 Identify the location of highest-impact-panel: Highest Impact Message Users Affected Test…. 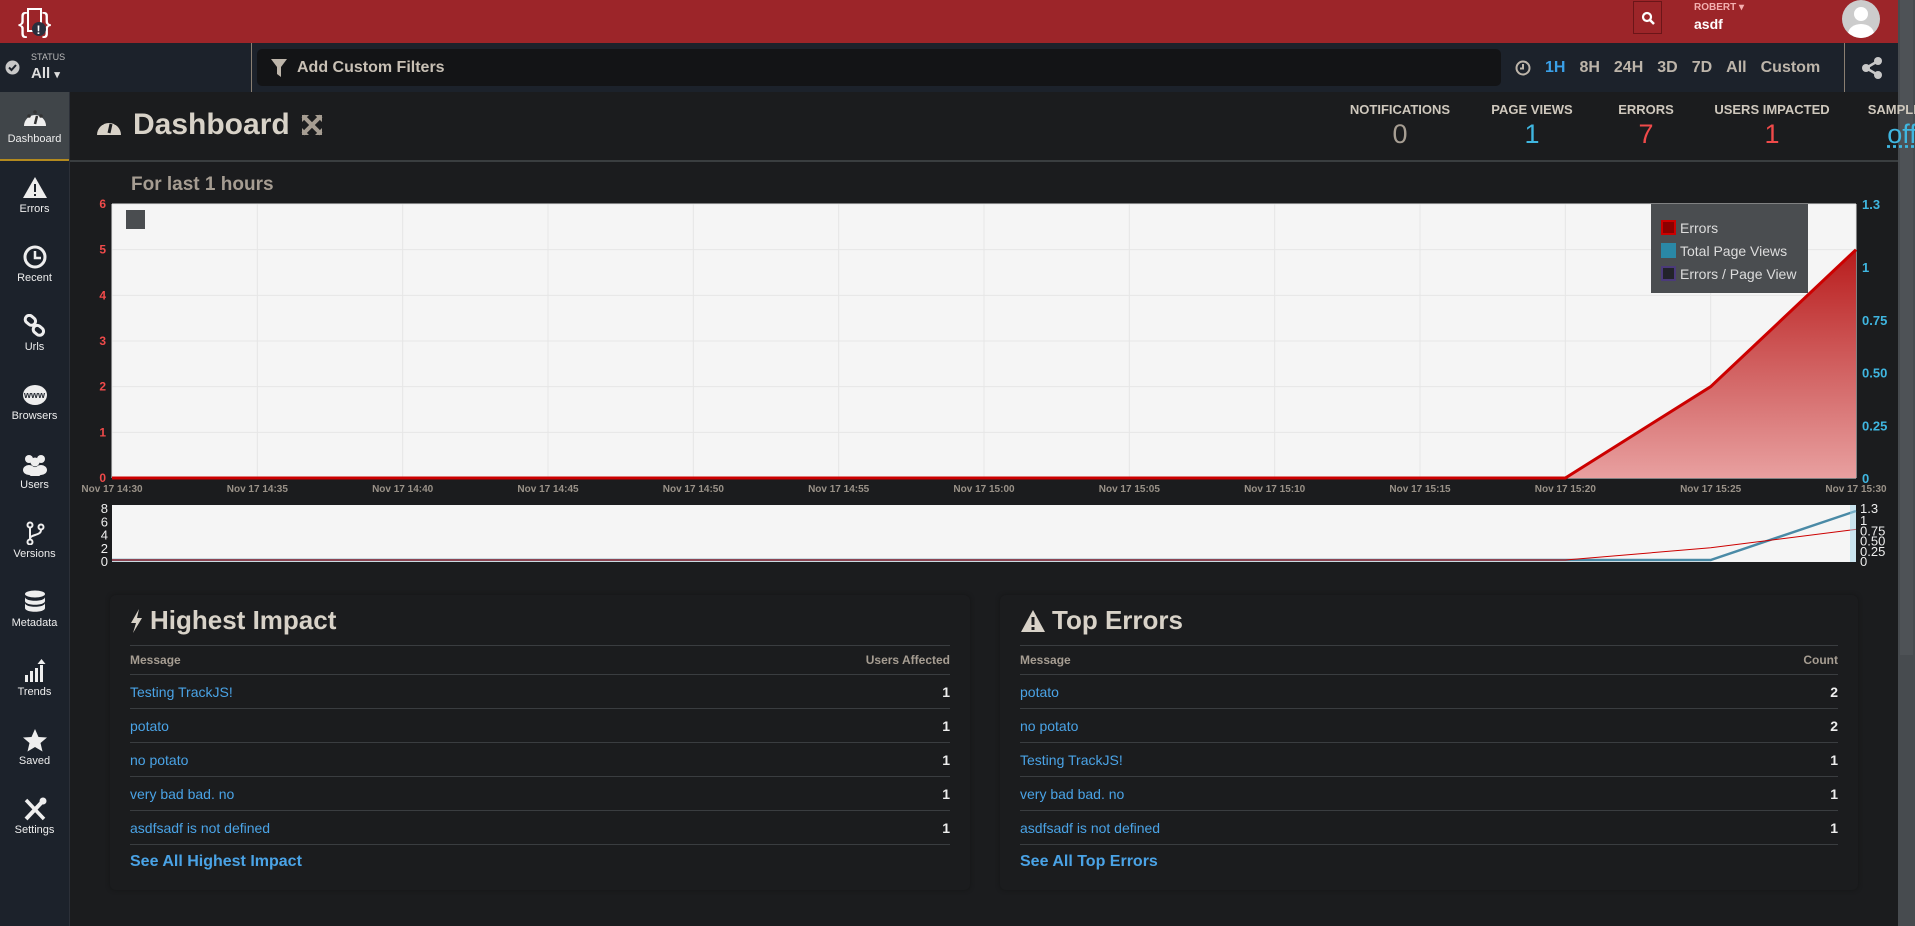
(540, 742).